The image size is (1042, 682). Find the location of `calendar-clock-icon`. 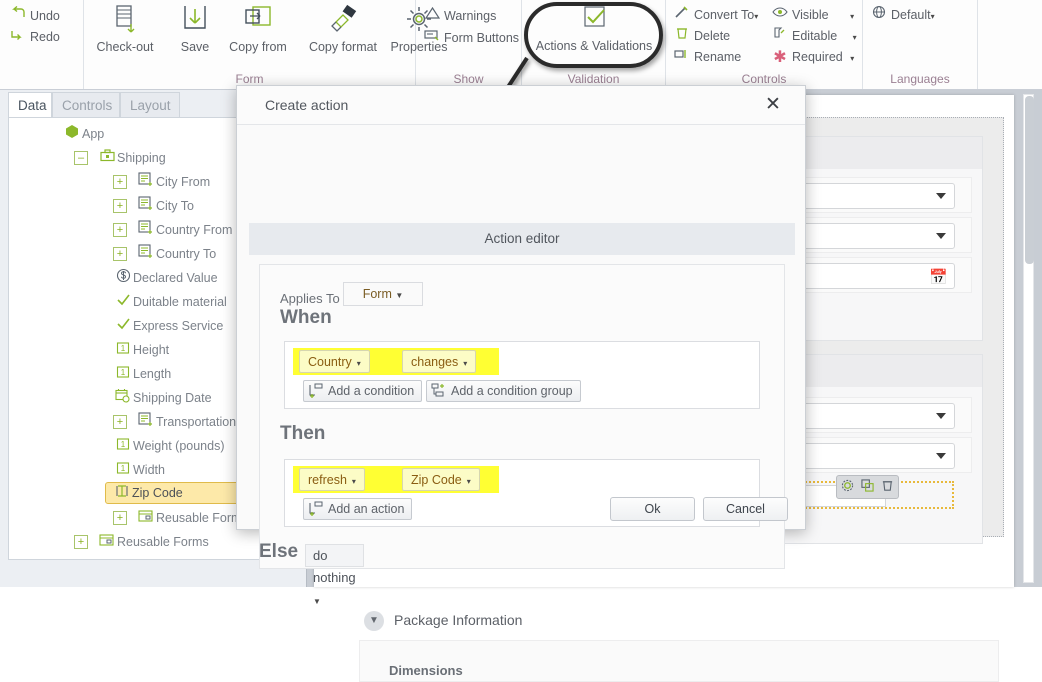

calendar-clock-icon is located at coordinates (123, 399).